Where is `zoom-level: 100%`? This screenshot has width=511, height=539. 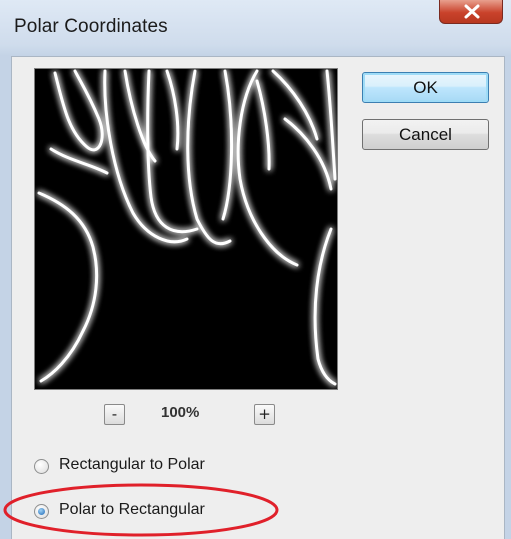
zoom-level: 100% is located at coordinates (180, 412).